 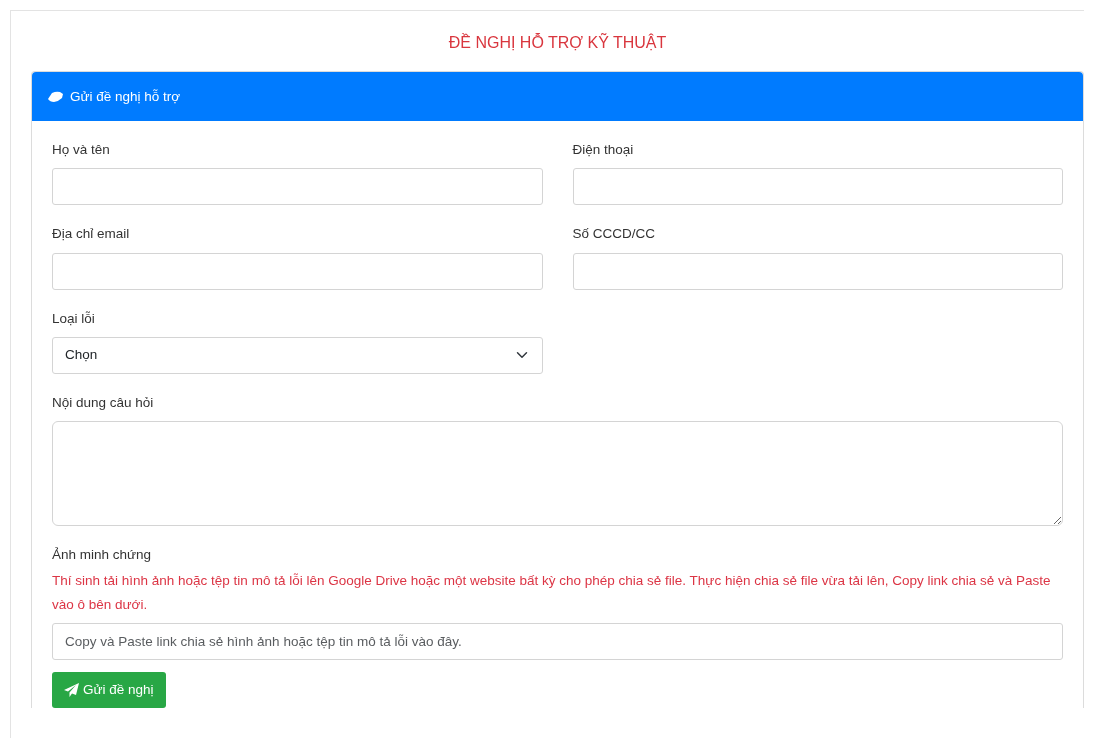 I want to click on textarea-field, so click(x=557, y=474).